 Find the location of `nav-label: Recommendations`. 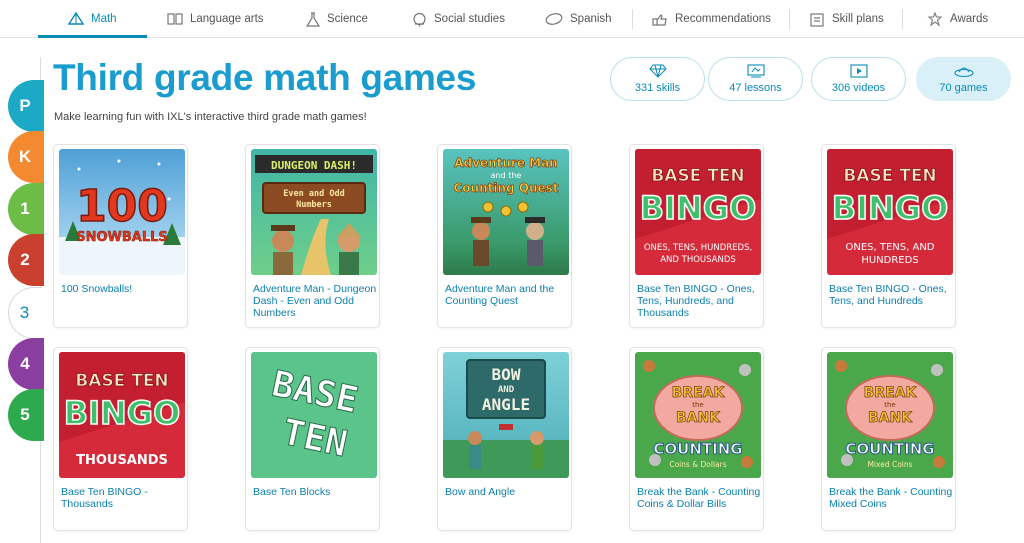

nav-label: Recommendations is located at coordinates (723, 19).